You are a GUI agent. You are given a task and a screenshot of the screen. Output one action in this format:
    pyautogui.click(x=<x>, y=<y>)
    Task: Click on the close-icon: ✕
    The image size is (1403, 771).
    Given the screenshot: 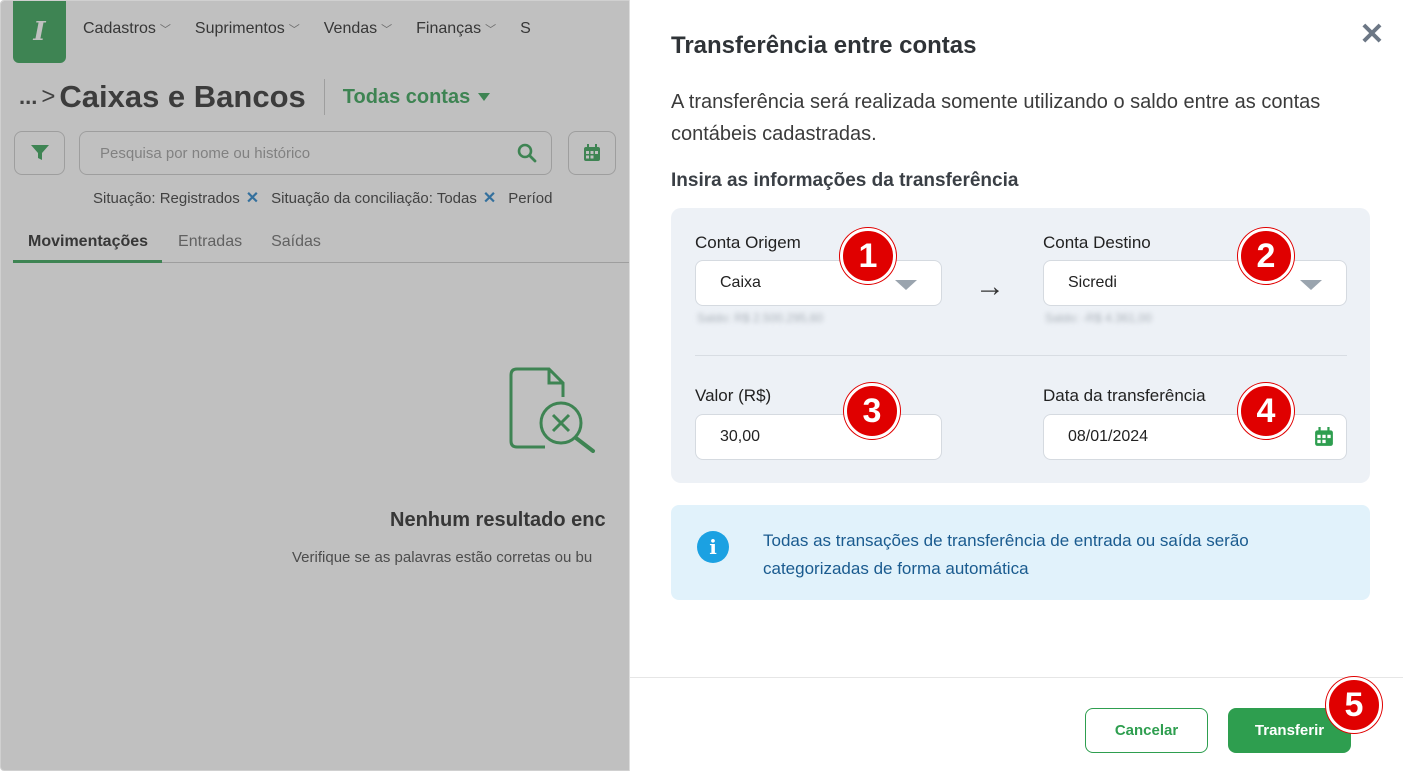 What is the action you would take?
    pyautogui.click(x=1372, y=35)
    